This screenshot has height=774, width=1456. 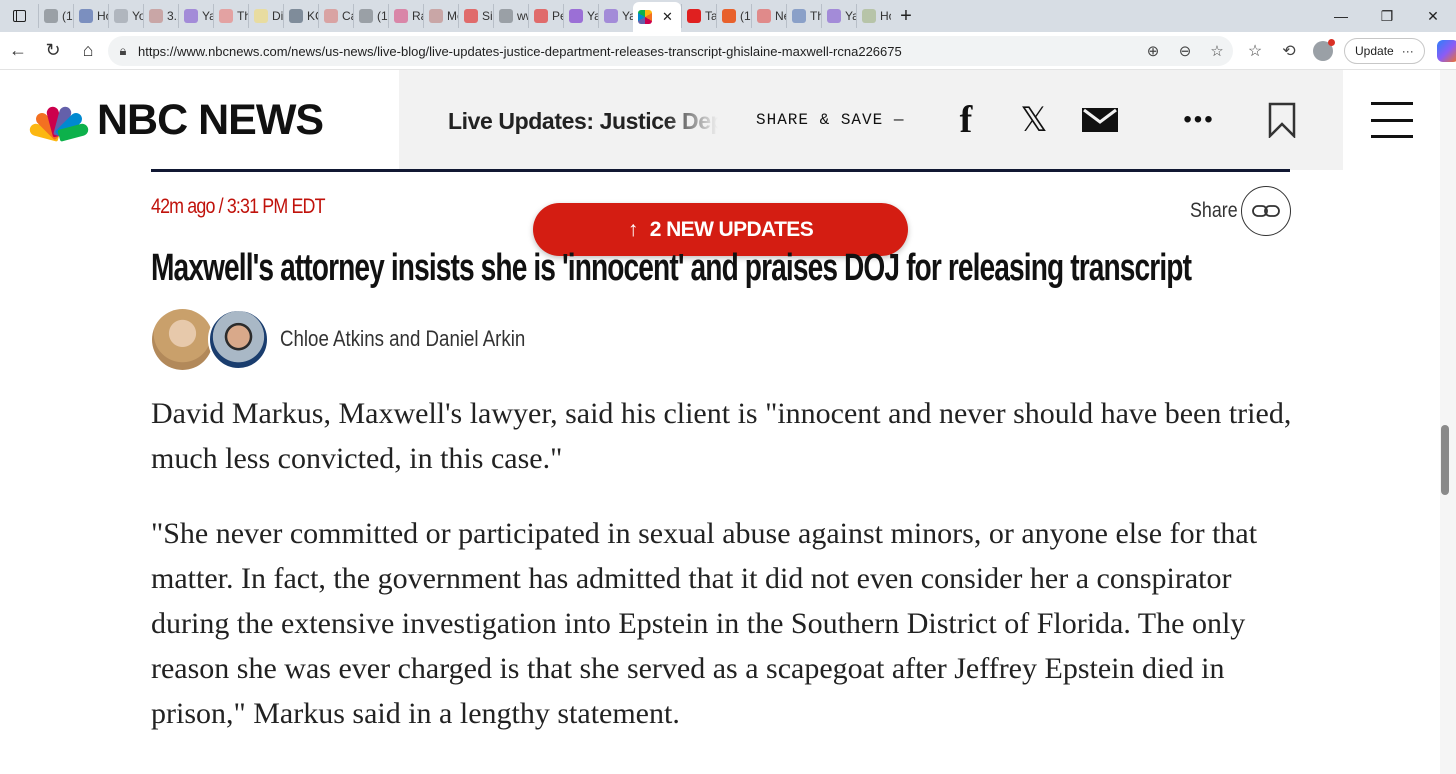 What do you see at coordinates (1289, 51) in the screenshot?
I see `history-icon: ⟲` at bounding box center [1289, 51].